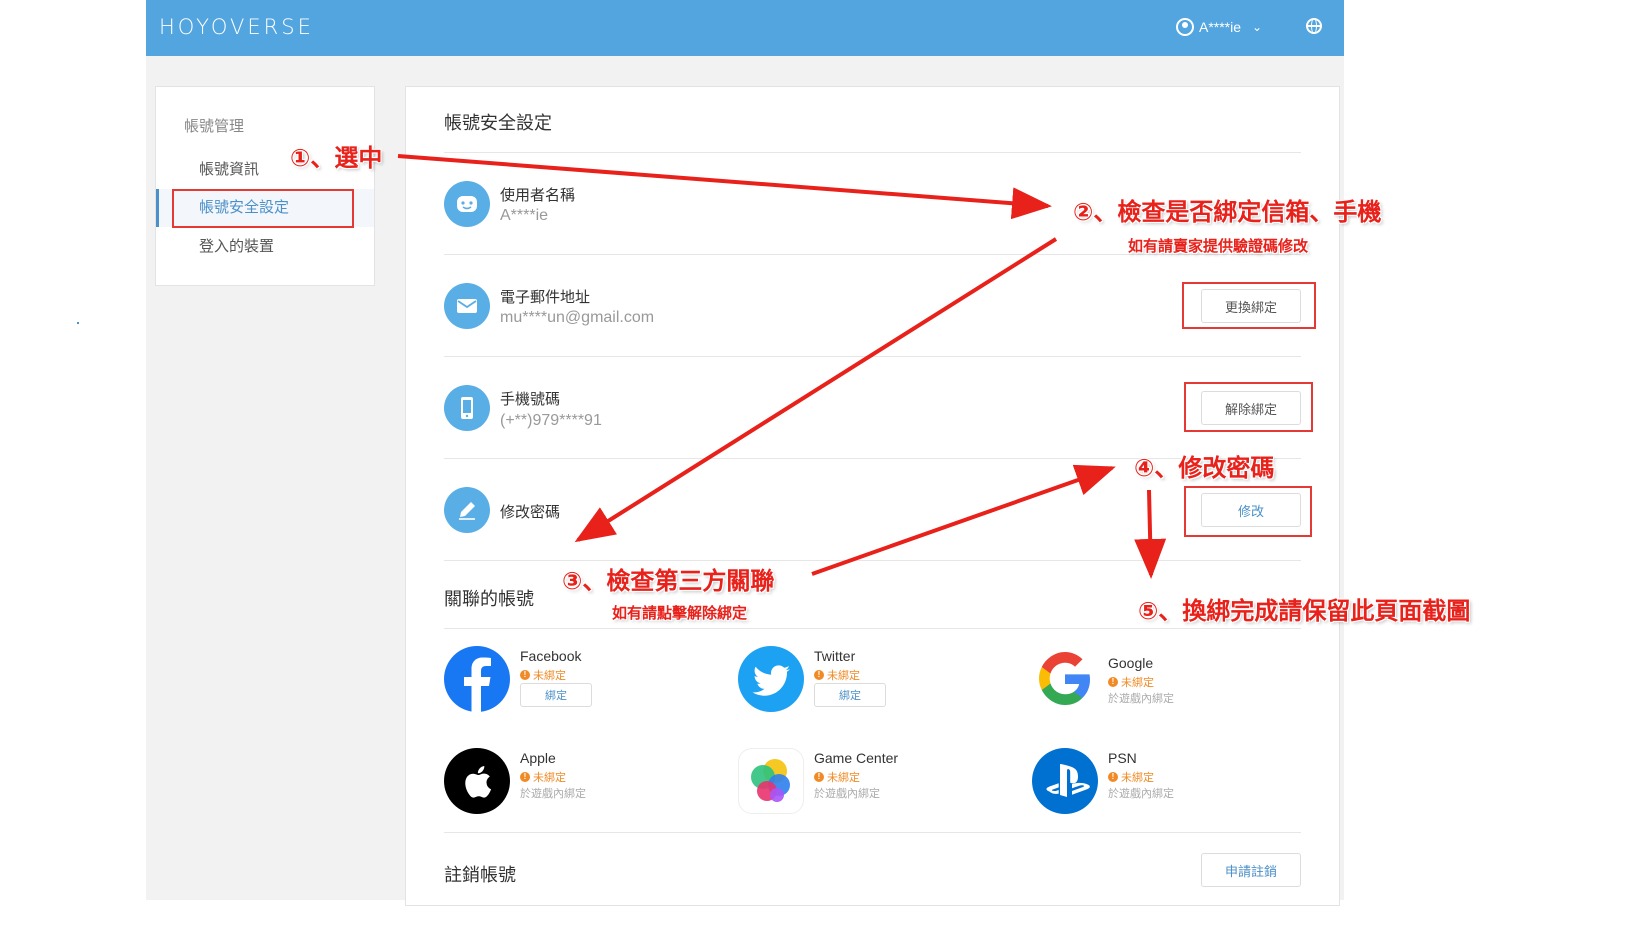  What do you see at coordinates (498, 123) in the screenshot?
I see `page-title: 帳號安全設定` at bounding box center [498, 123].